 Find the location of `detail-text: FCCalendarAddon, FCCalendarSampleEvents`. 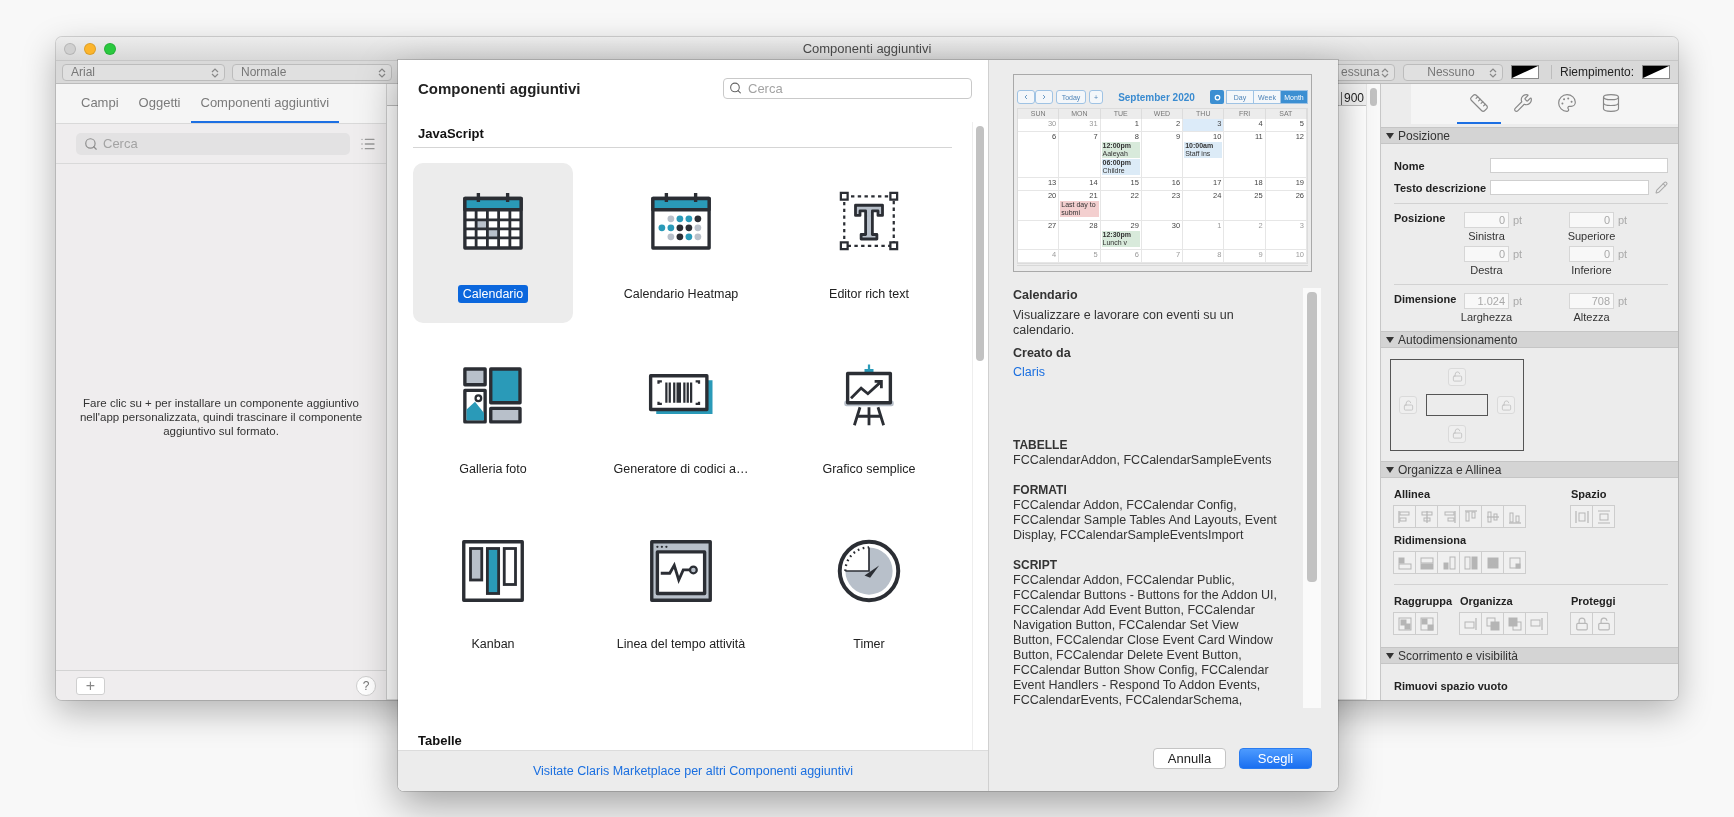

detail-text: FCCalendarAddon, FCCalendarSampleEvents is located at coordinates (1143, 460).